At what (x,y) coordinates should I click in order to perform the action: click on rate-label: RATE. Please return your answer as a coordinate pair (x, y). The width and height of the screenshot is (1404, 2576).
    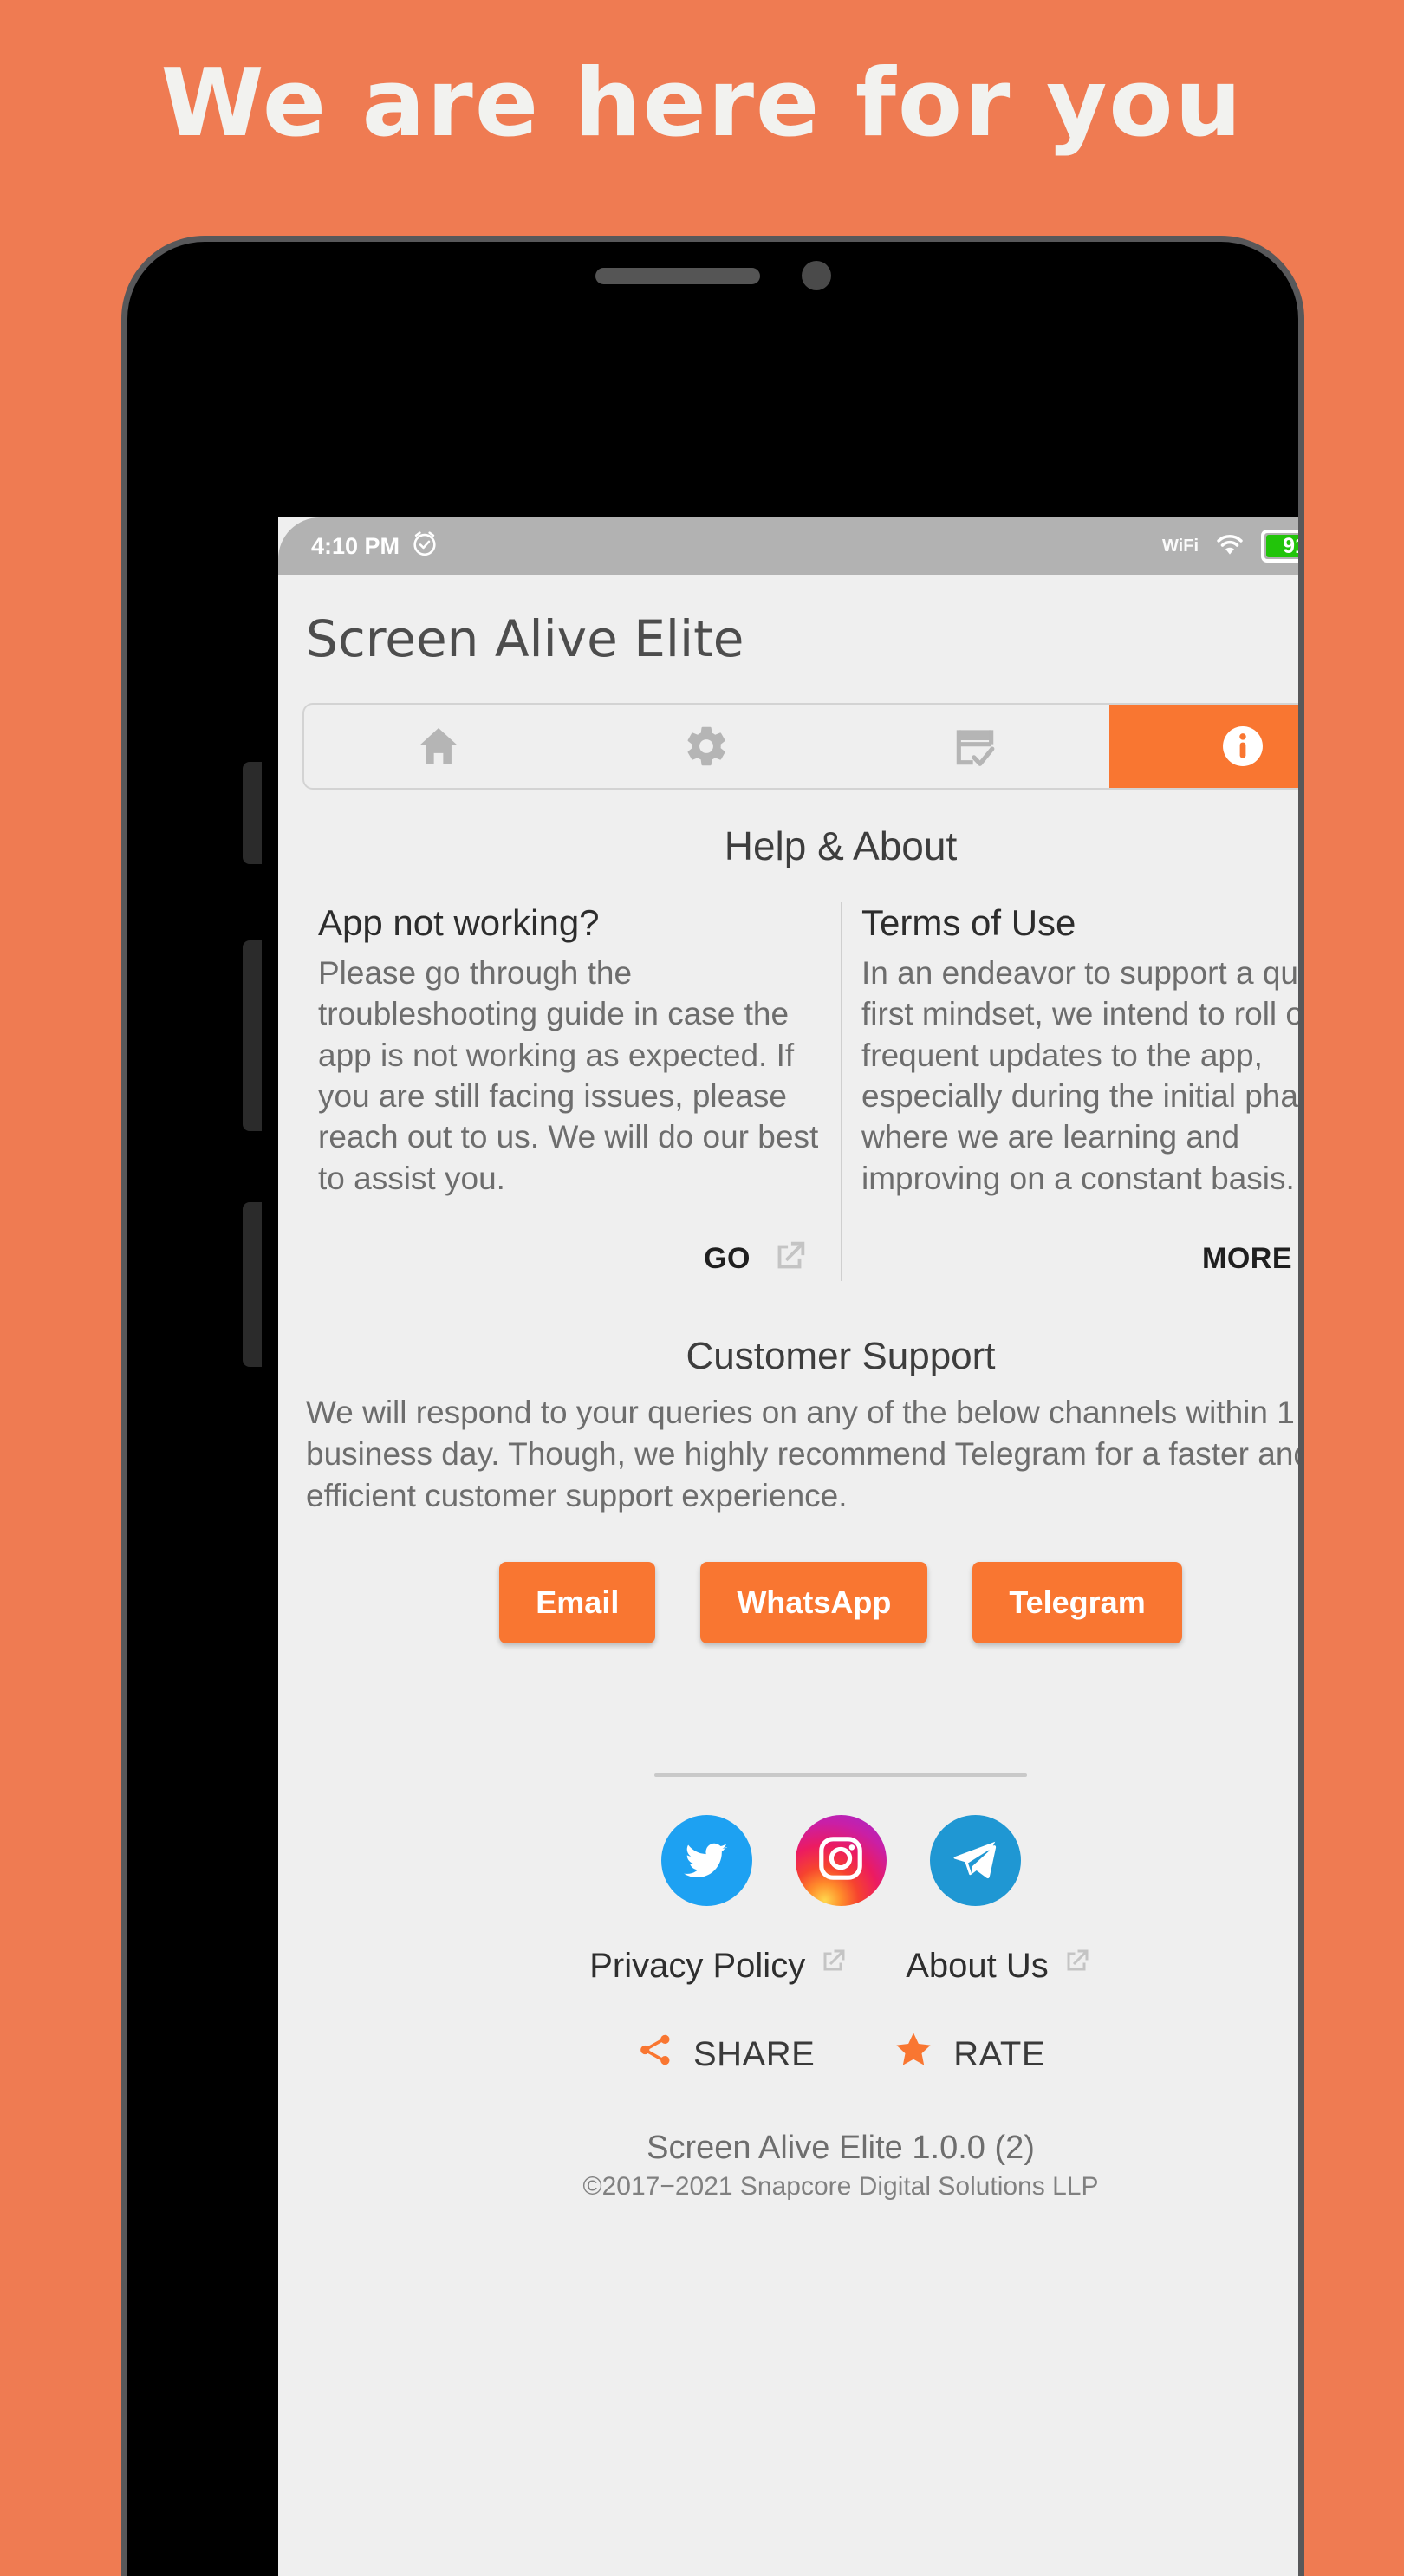
    Looking at the image, I should click on (999, 2053).